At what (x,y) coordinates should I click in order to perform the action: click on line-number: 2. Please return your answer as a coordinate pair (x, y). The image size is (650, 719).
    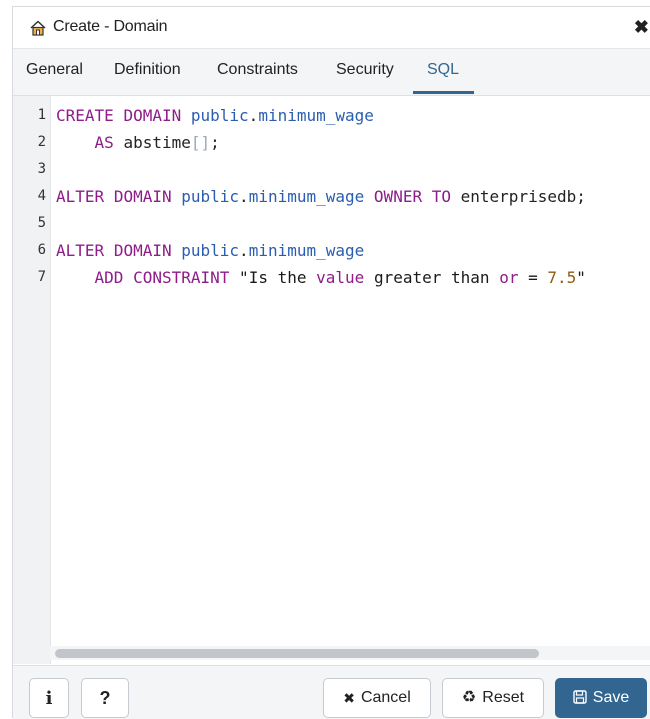
    Looking at the image, I should click on (41, 142).